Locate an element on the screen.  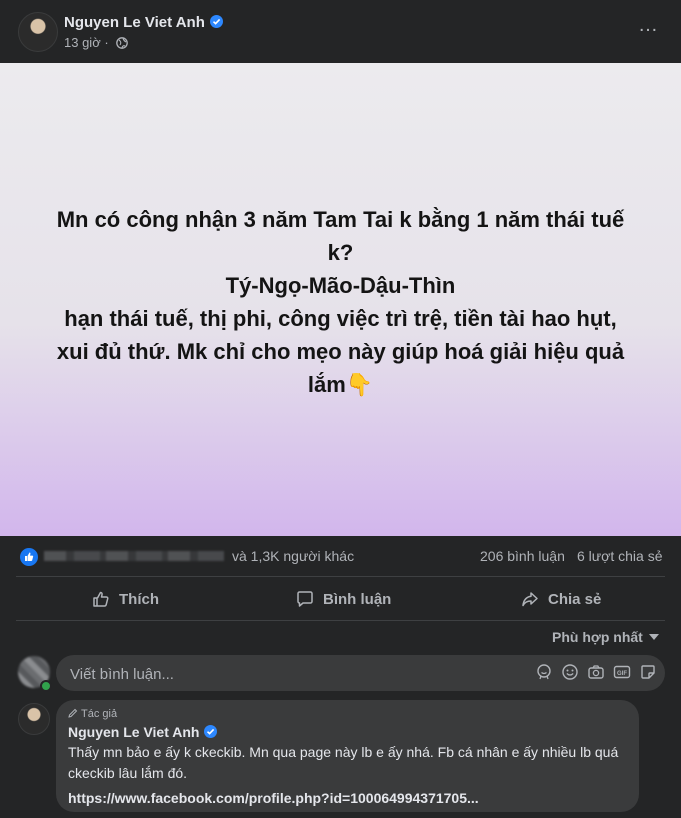
author-tag-label: Tác giả is located at coordinates (99, 714).